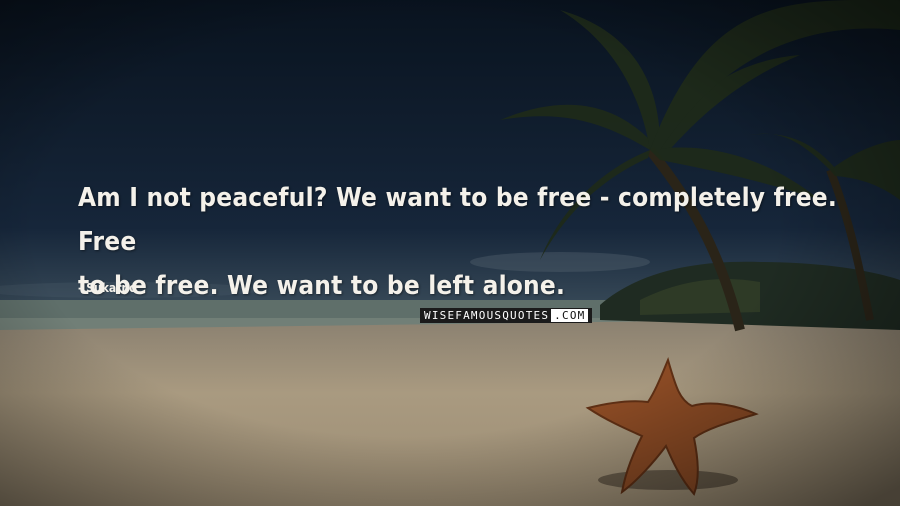  What do you see at coordinates (570, 315) in the screenshot?
I see `watermark-suffix: .COM` at bounding box center [570, 315].